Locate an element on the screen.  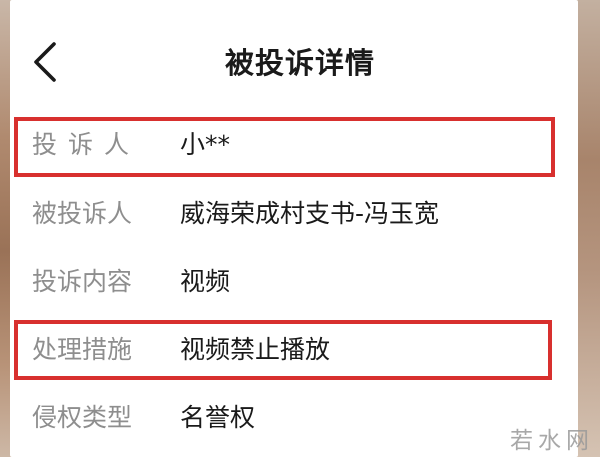
detail-label: 处理措施 is located at coordinates (82, 349).